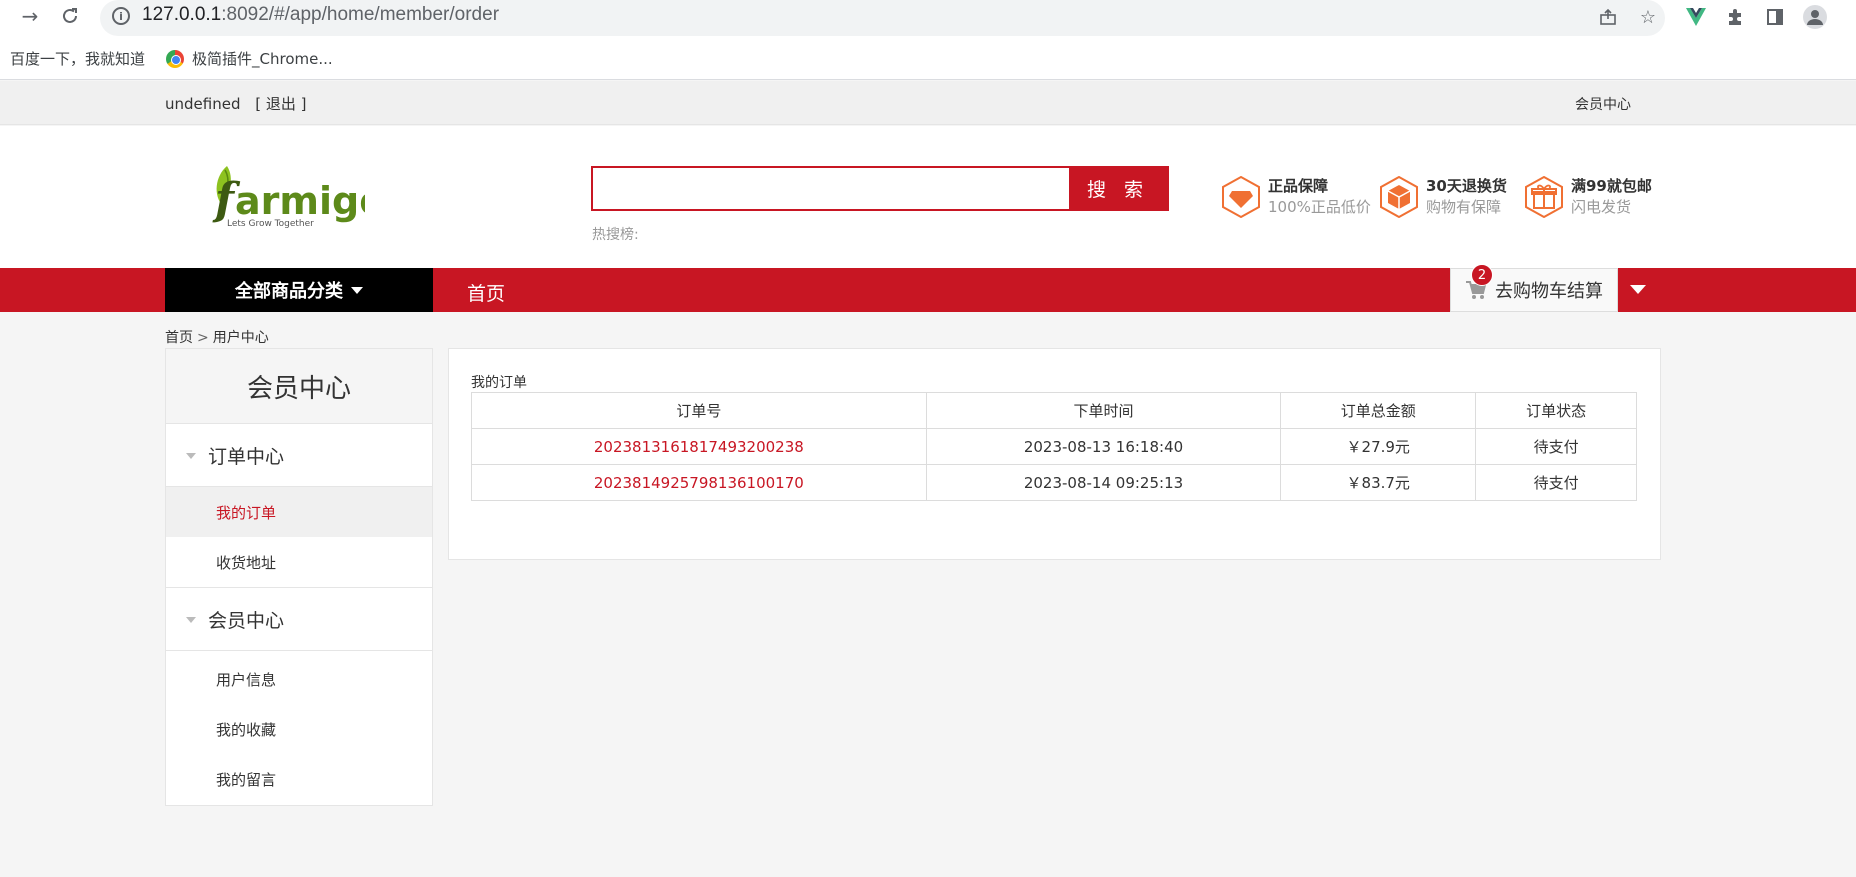  I want to click on sidebar-item-my-orders: 我的订单, so click(299, 512).